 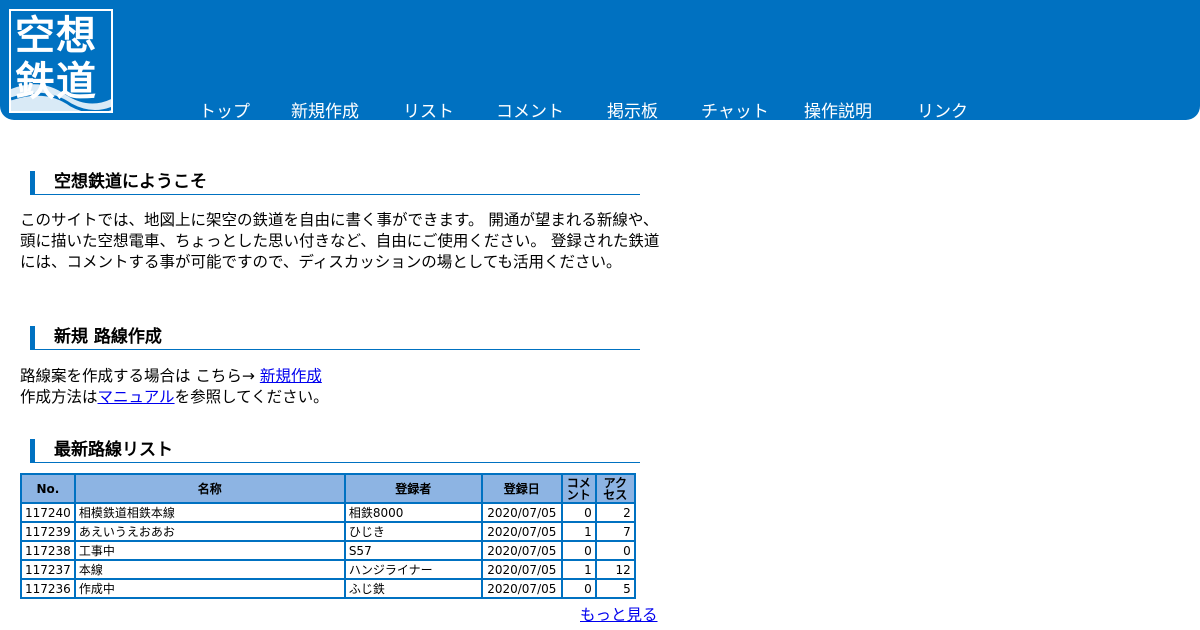 What do you see at coordinates (578, 488) in the screenshot?
I see `col-comment: コメント` at bounding box center [578, 488].